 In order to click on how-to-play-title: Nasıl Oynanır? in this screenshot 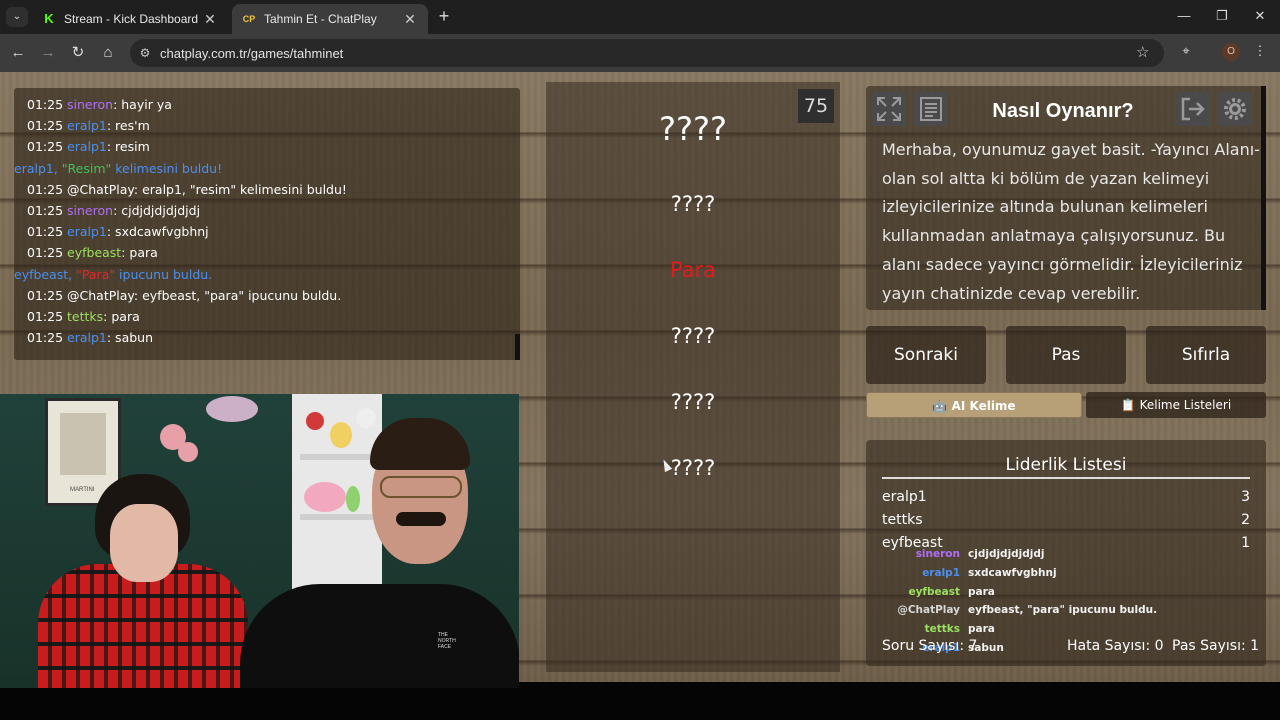, I will do `click(1063, 111)`.